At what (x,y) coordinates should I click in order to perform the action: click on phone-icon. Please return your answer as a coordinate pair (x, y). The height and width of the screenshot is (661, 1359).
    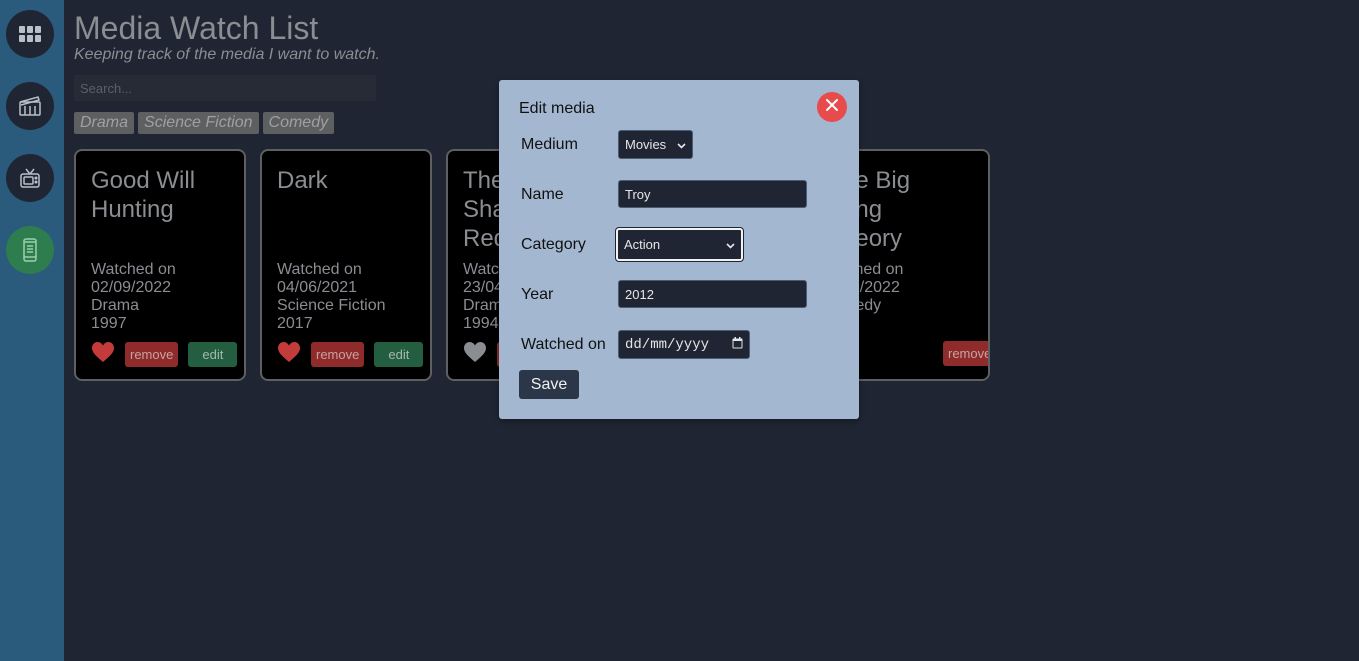
    Looking at the image, I should click on (30, 250).